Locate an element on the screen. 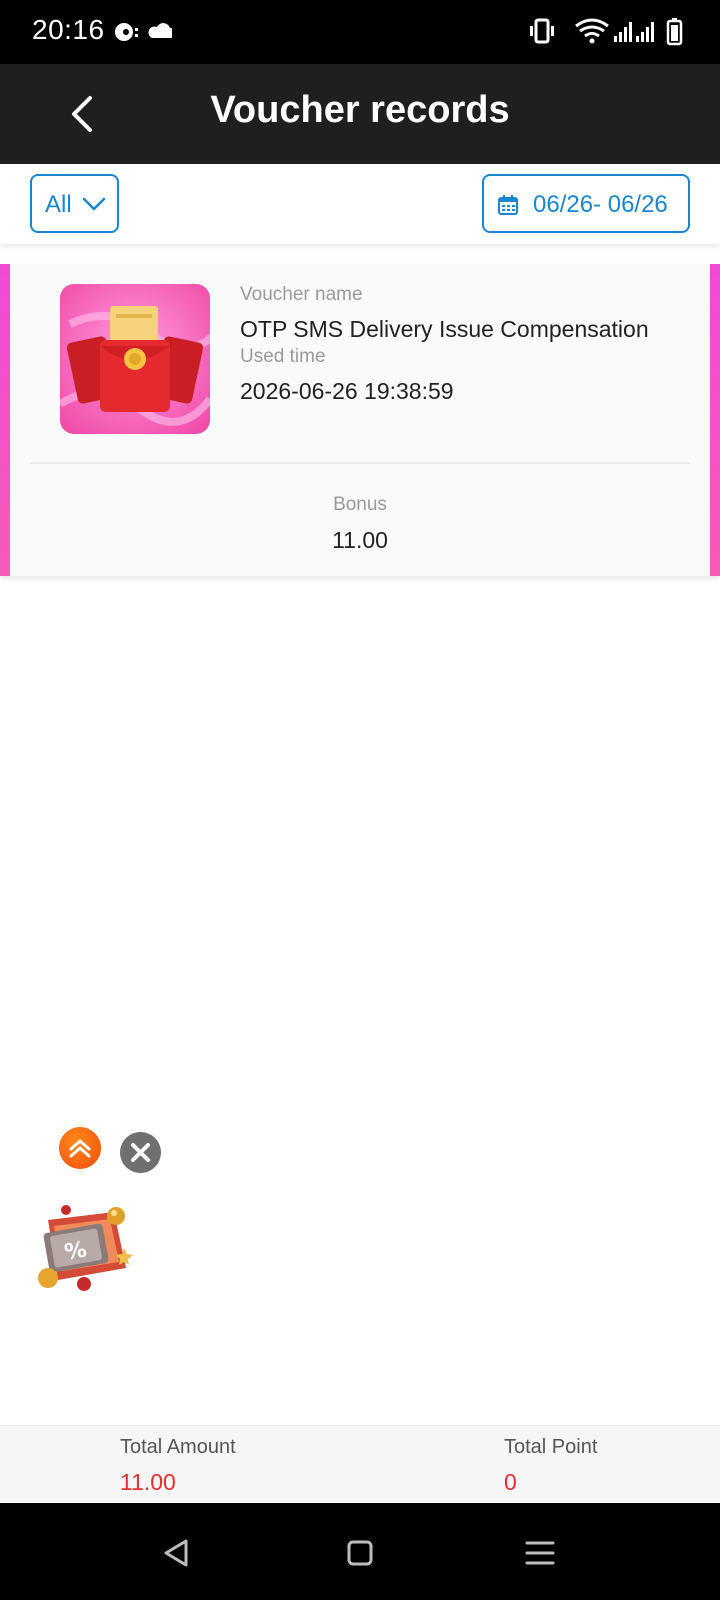 The width and height of the screenshot is (720, 1600). voucher-thumbnail is located at coordinates (135, 359).